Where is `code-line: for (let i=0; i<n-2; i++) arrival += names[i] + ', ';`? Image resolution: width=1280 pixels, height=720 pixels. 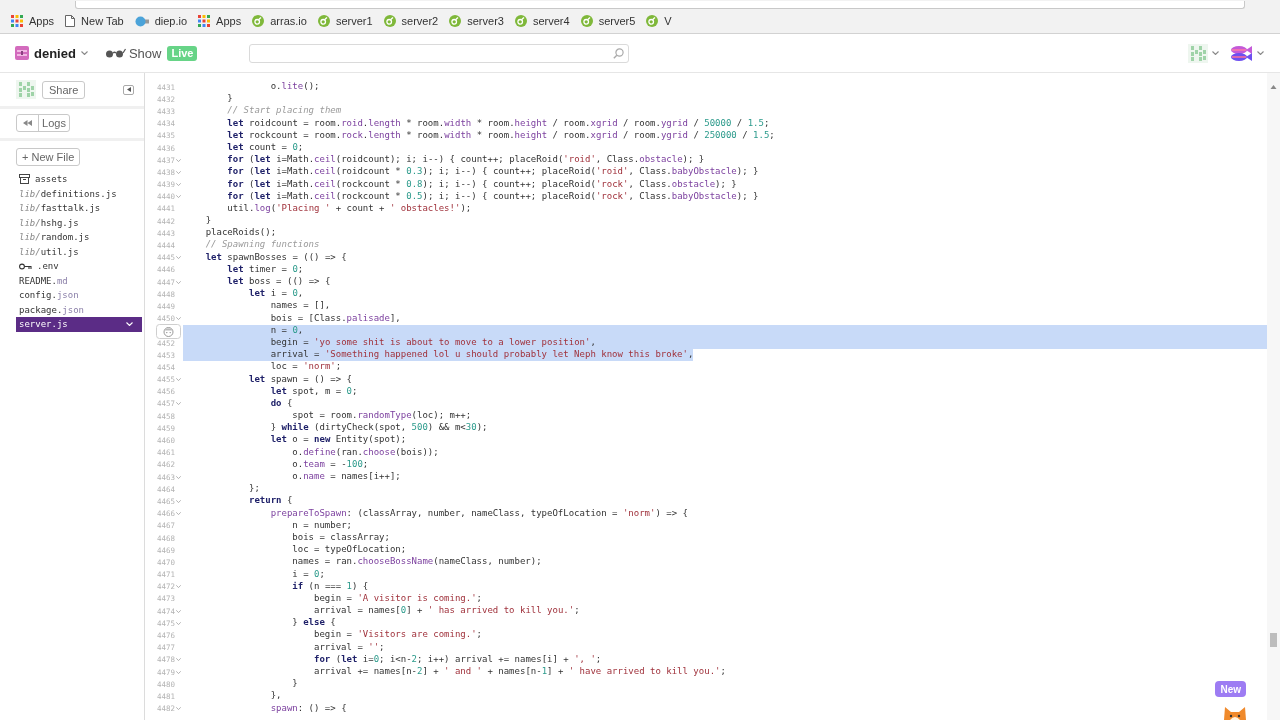 code-line: for (let i=0; i<n-2; i++) arrival += names[i] + ', '; is located at coordinates (458, 659).